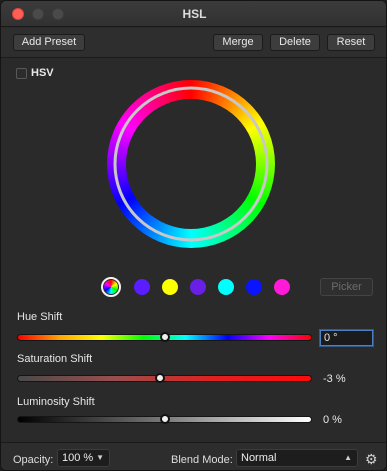 The image size is (387, 471). What do you see at coordinates (164, 337) in the screenshot?
I see `hue-shift-slider-knob` at bounding box center [164, 337].